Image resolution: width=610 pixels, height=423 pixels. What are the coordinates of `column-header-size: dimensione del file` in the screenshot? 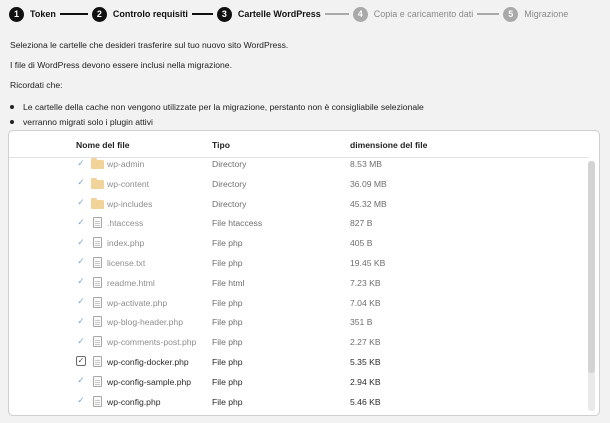 It's located at (388, 145).